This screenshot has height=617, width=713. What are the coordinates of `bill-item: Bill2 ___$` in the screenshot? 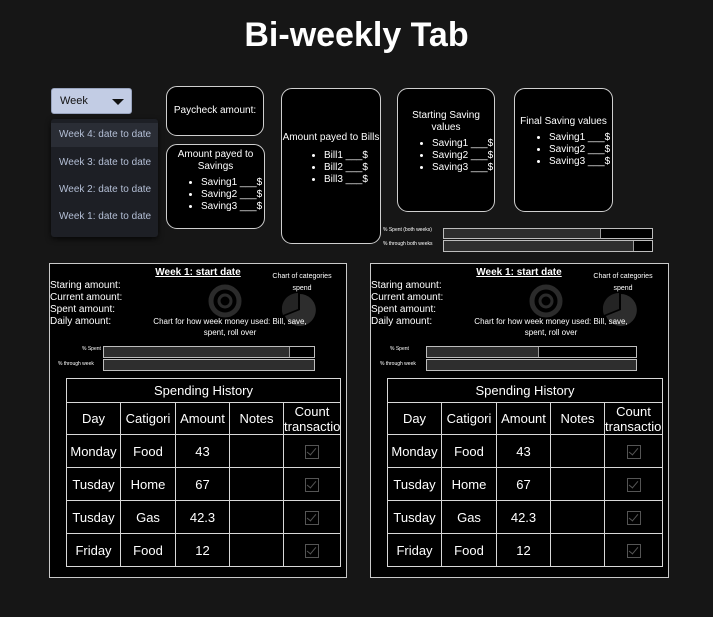 It's located at (352, 168).